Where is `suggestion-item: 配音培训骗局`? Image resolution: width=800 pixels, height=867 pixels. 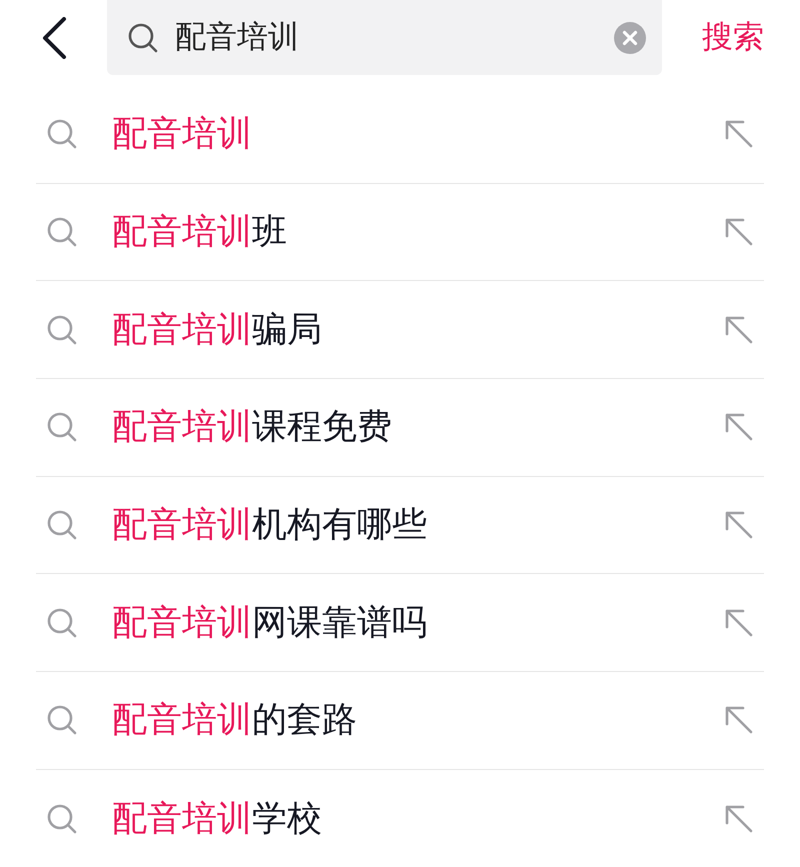
suggestion-item: 配音培训骗局 is located at coordinates (217, 329).